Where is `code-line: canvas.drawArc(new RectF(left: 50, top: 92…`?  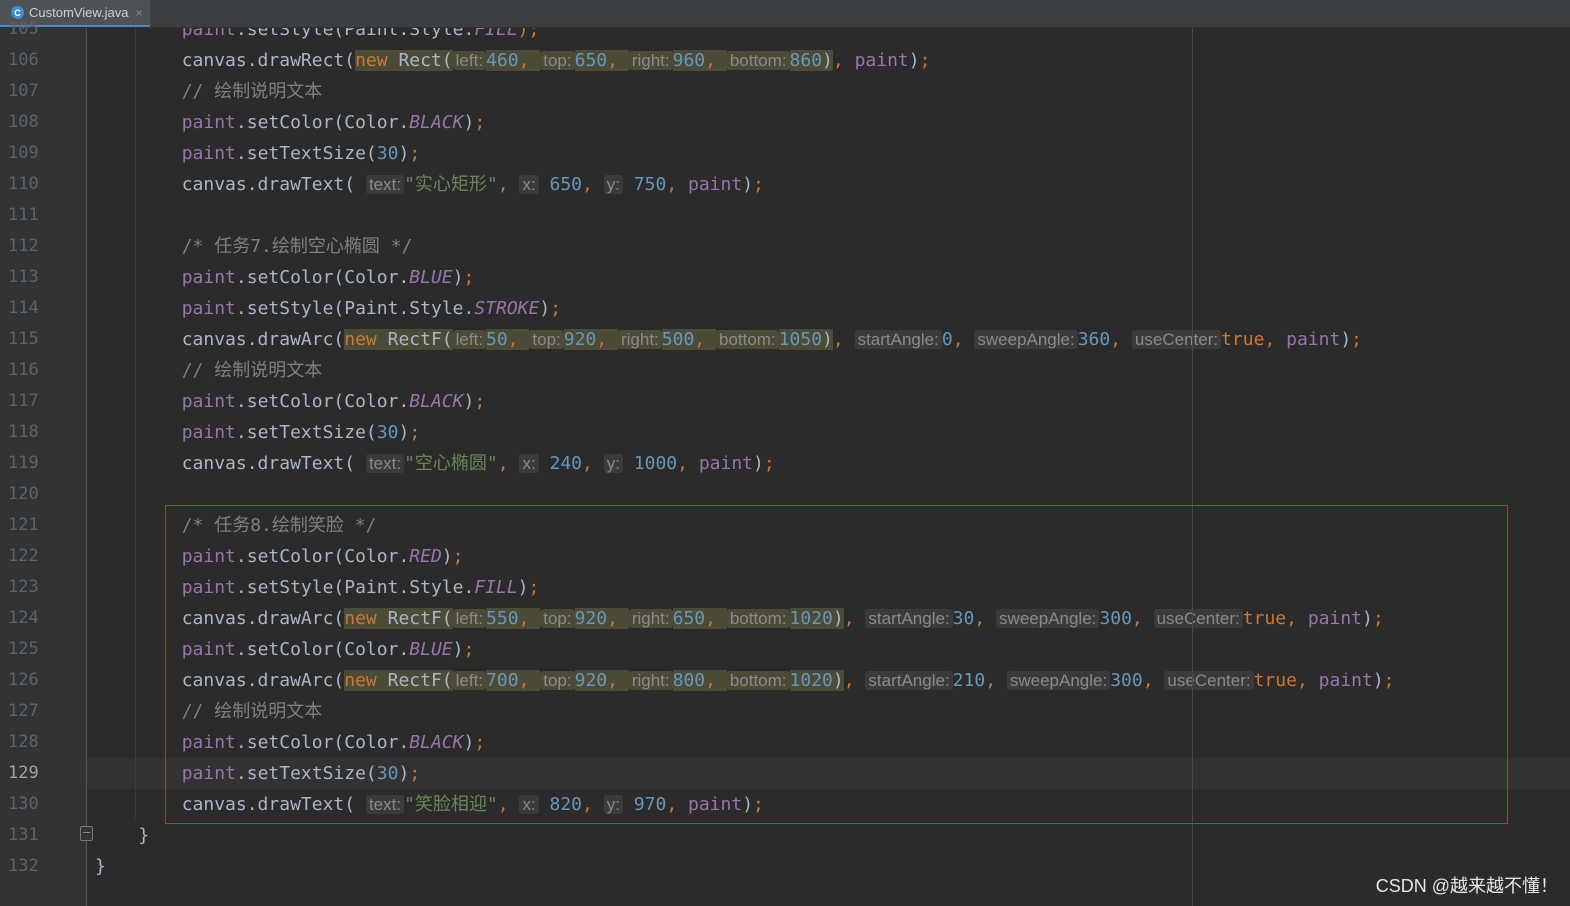
code-line: canvas.drawArc(new RectF(left: 50, top: 92… is located at coordinates (728, 339).